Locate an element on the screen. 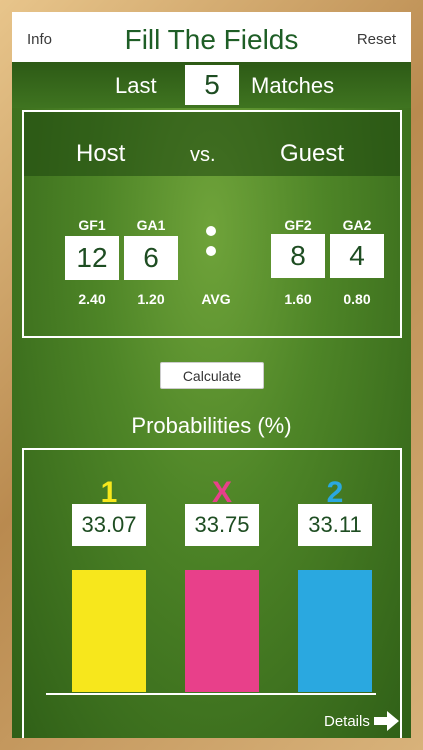  teams-header: Host vs. Guest is located at coordinates (212, 144).